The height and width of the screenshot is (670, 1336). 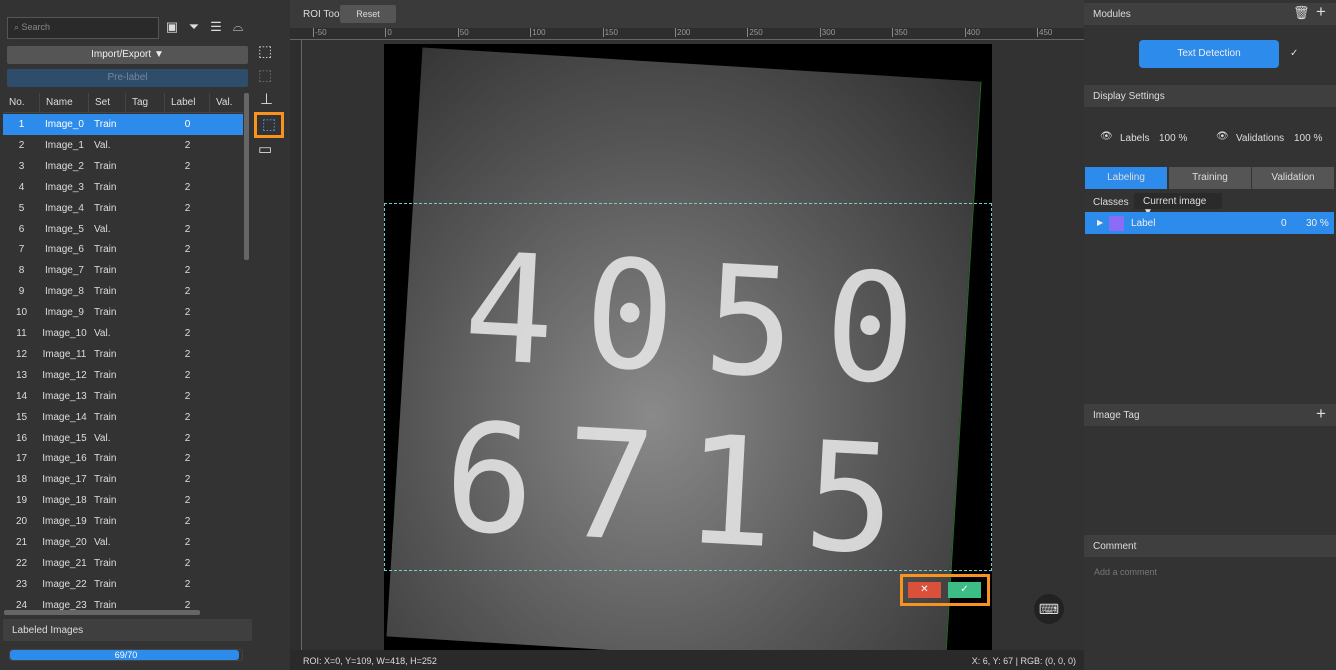 I want to click on class-color-swatch, so click(x=1116, y=223).